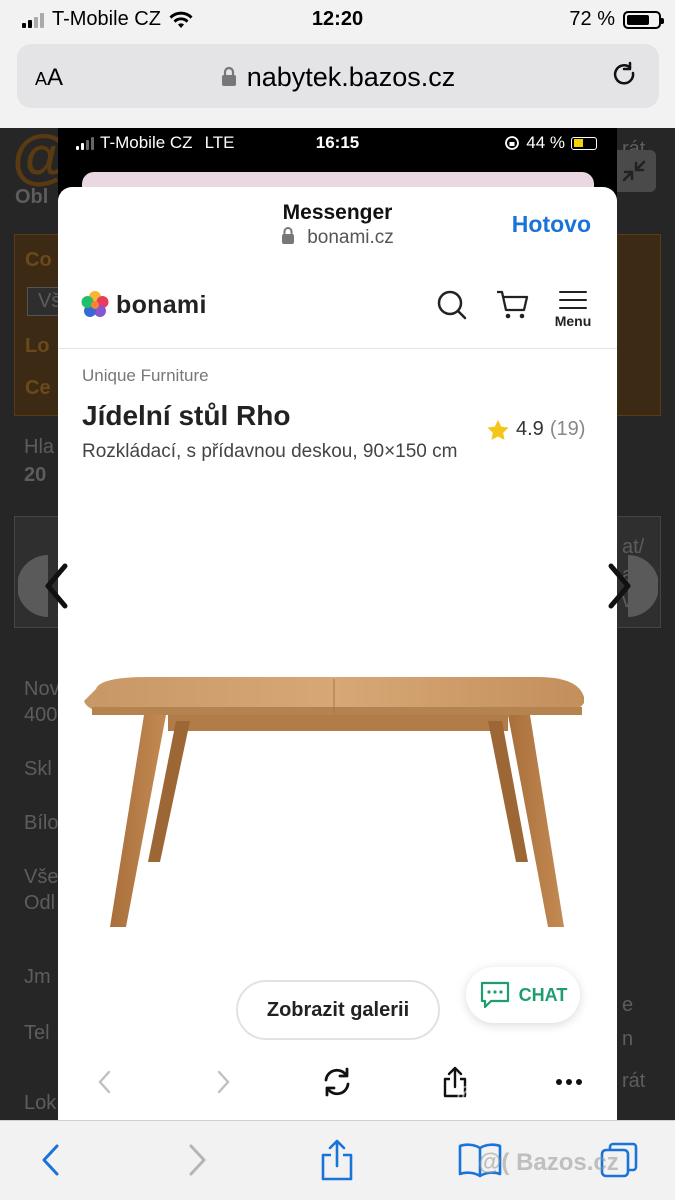 The width and height of the screenshot is (675, 1200). Describe the element at coordinates (46, 586) in the screenshot. I see `carousel-prev-button` at that location.